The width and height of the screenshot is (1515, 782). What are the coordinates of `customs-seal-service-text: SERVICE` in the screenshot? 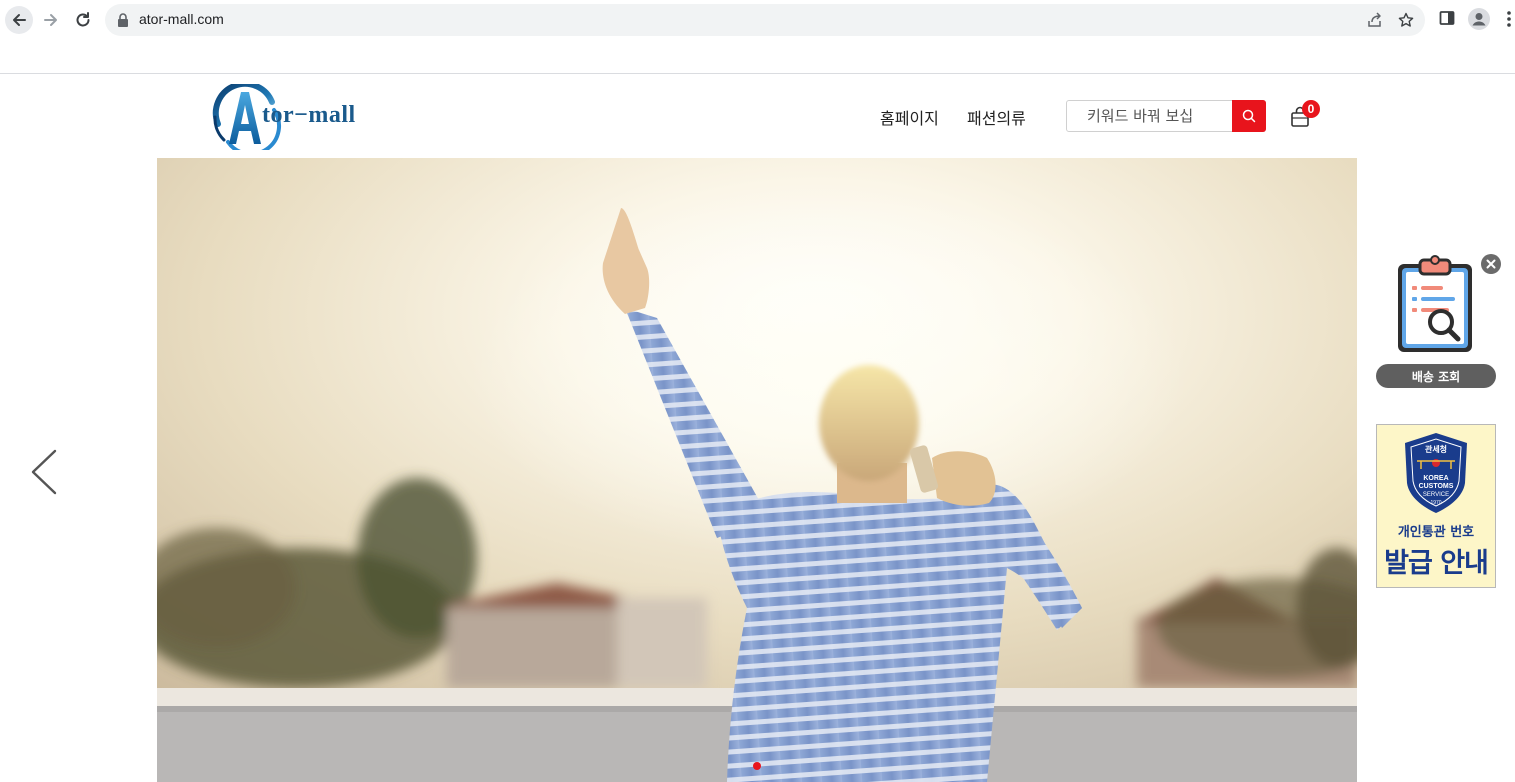 It's located at (1436, 495).